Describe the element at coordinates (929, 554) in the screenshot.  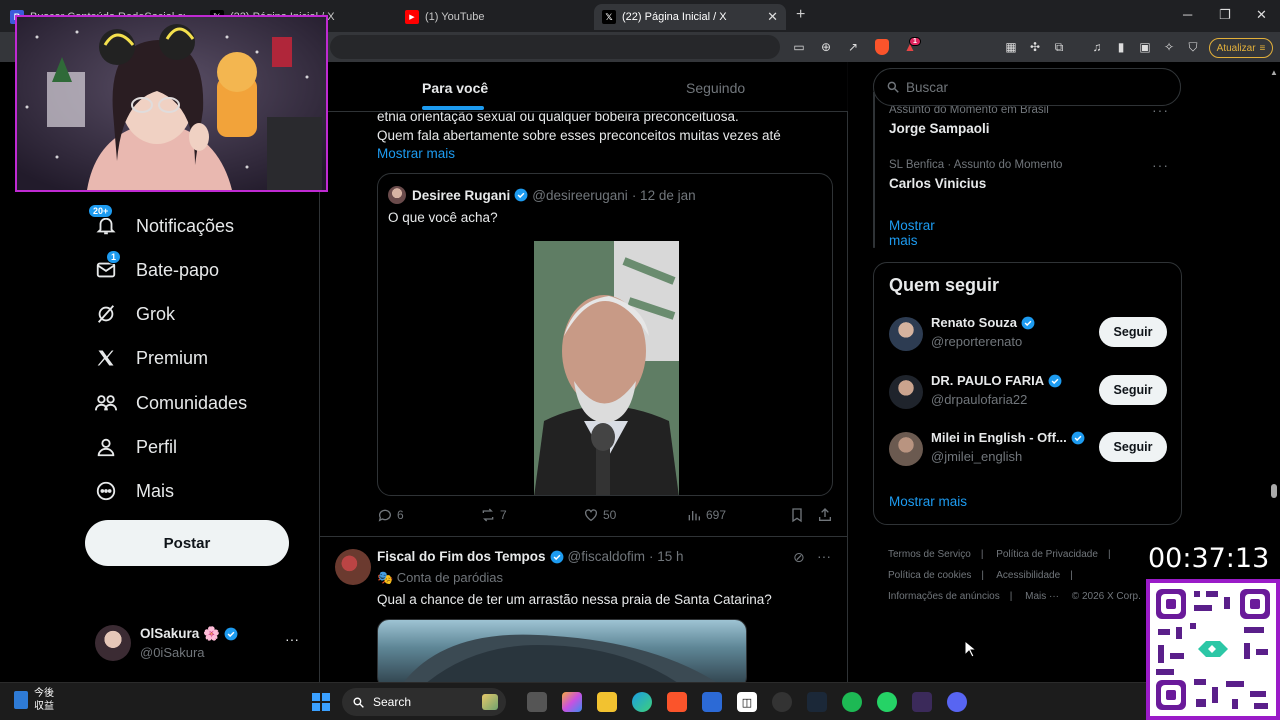
I see `footer-link: Termos de Serviço` at that location.